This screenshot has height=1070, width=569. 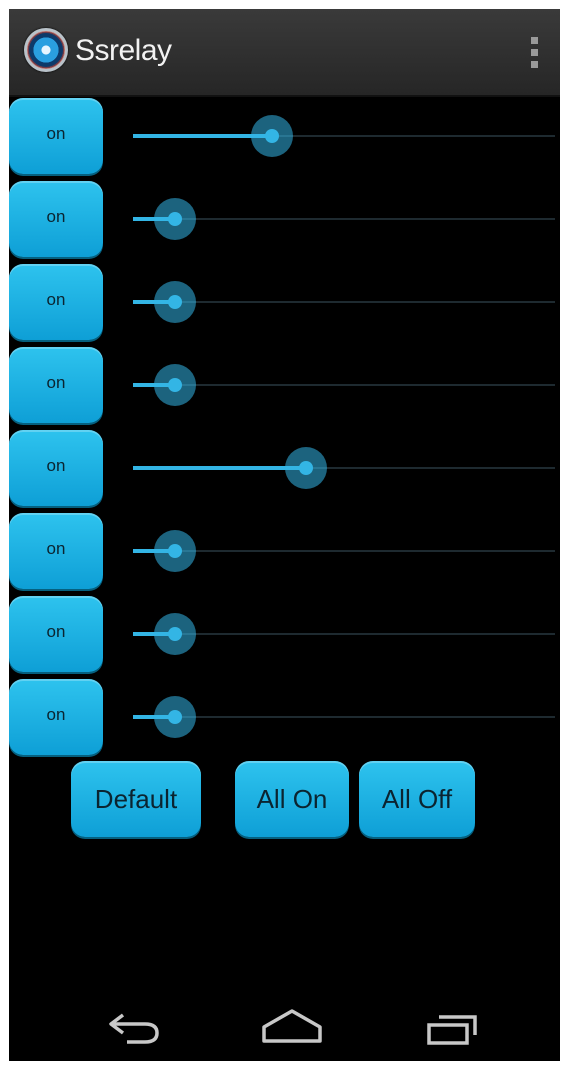 What do you see at coordinates (292, 799) in the screenshot?
I see `all-on-button: All On` at bounding box center [292, 799].